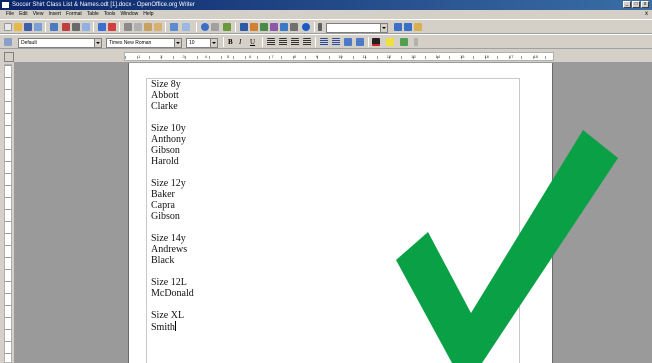 The height and width of the screenshot is (363, 652). I want to click on menu-file: File, so click(10, 14).